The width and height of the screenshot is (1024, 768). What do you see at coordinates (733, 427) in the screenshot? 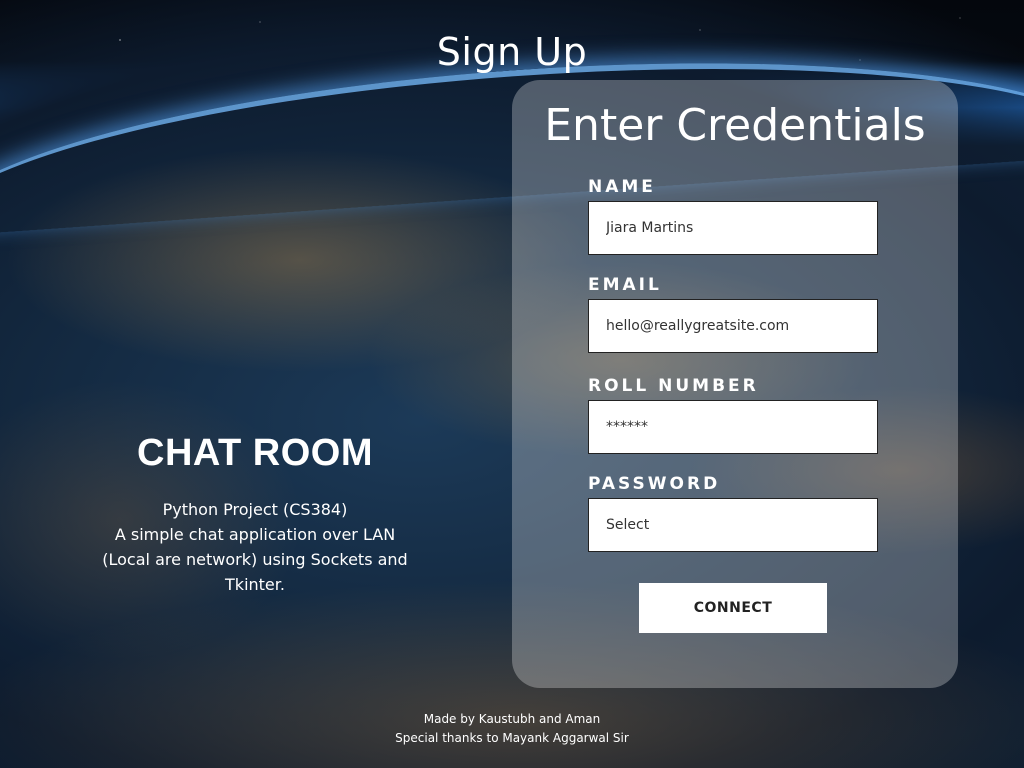
I see `roll-number-field` at bounding box center [733, 427].